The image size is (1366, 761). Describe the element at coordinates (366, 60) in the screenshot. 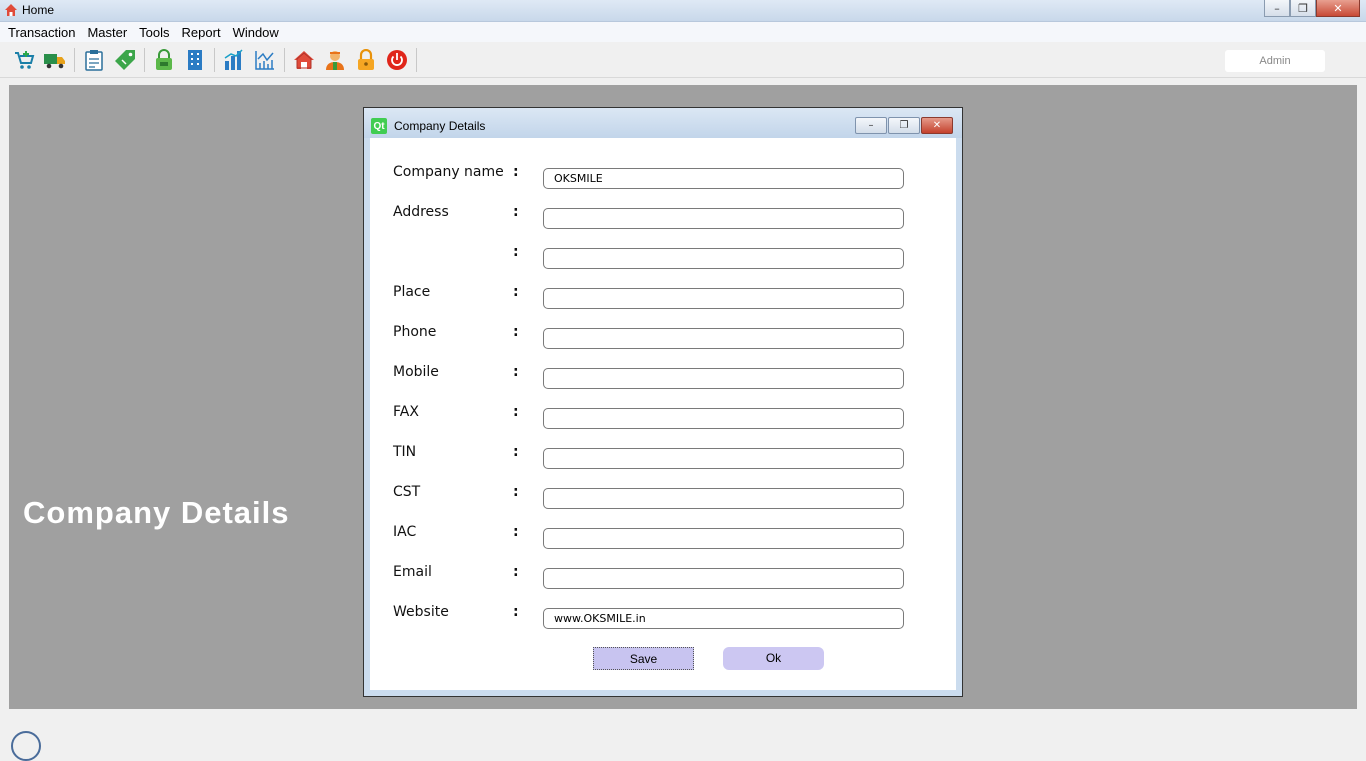

I see `padlock-icon` at that location.